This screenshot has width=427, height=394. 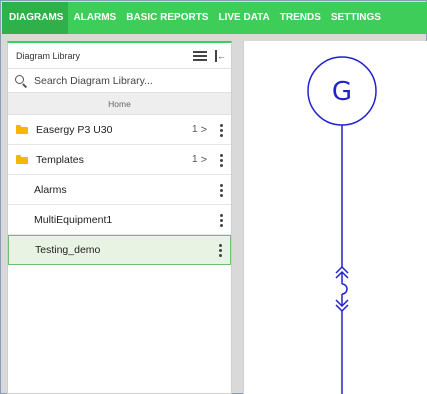 What do you see at coordinates (50, 189) in the screenshot?
I see `diagram-label: Alarms` at bounding box center [50, 189].